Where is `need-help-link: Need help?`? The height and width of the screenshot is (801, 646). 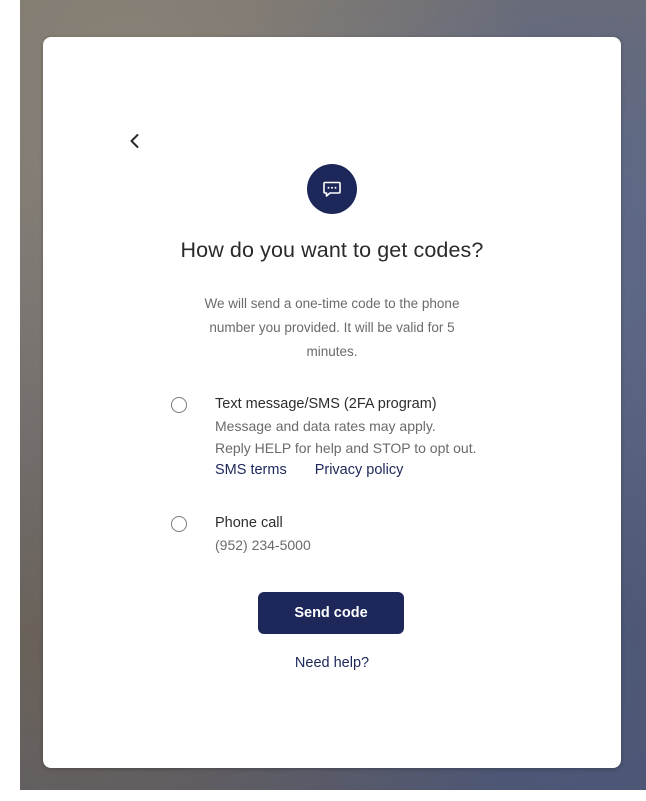 need-help-link: Need help? is located at coordinates (332, 663).